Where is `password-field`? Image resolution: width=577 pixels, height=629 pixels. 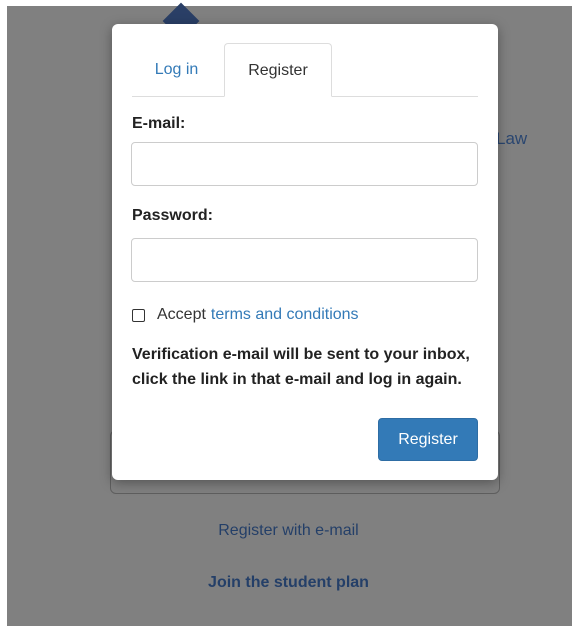
password-field is located at coordinates (304, 260).